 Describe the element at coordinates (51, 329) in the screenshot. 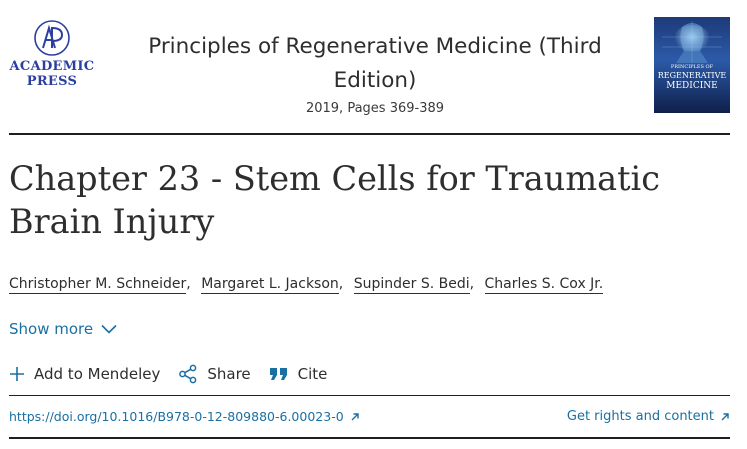

I see `show-more-label: Show more` at that location.